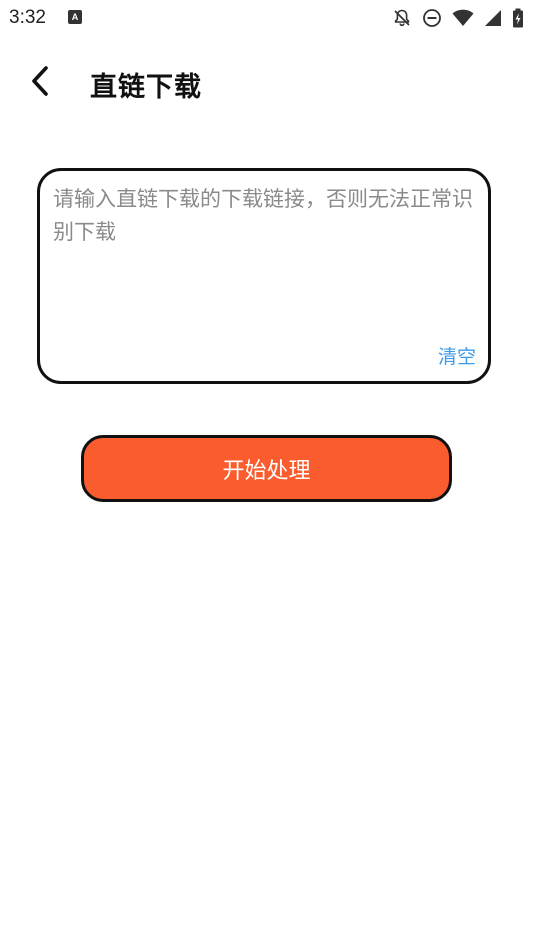 This screenshot has height=951, width=534. I want to click on do-not-disturb-icon, so click(432, 18).